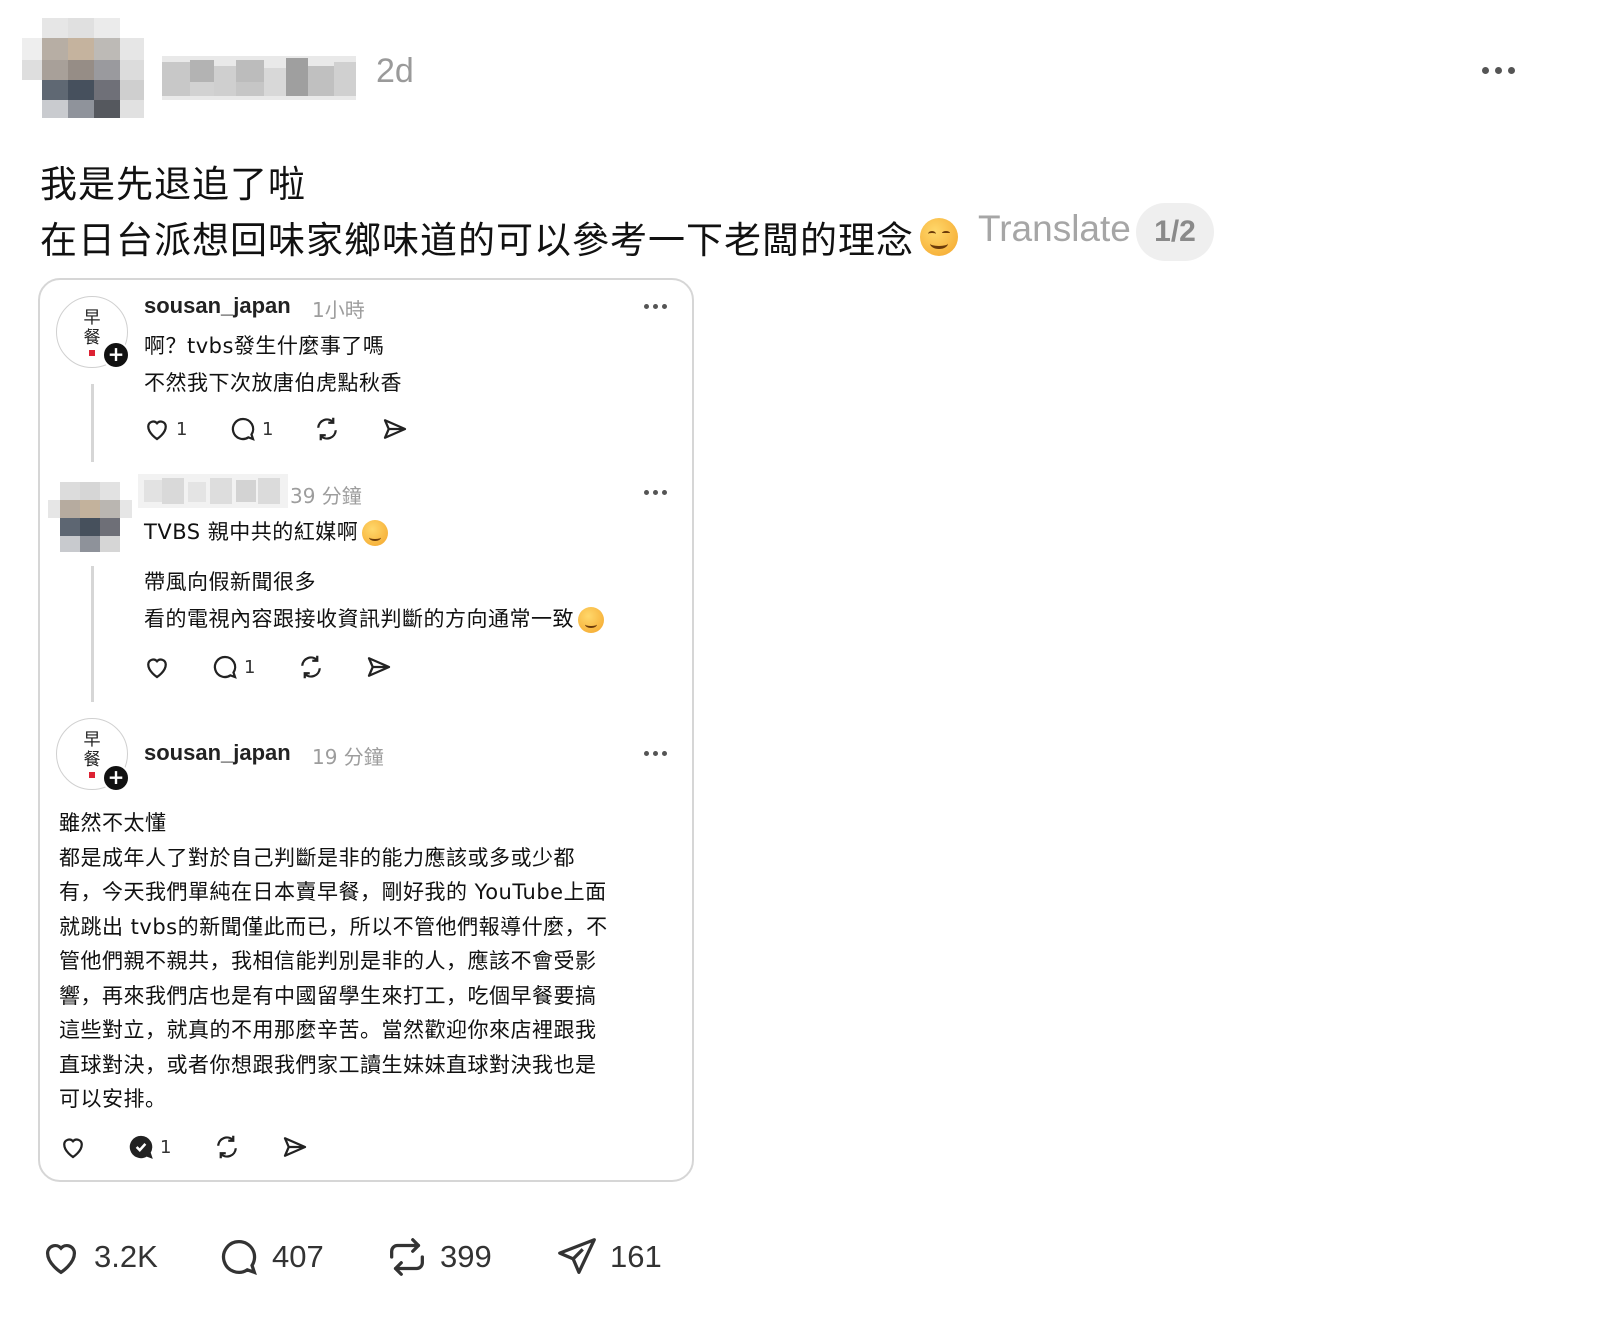  Describe the element at coordinates (141, 1147) in the screenshot. I see `comment-bubble-filled-icon` at that location.